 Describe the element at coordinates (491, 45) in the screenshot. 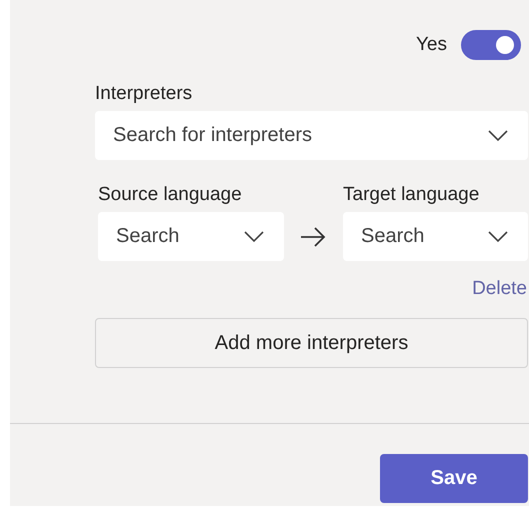

I see `toggle-switch` at that location.